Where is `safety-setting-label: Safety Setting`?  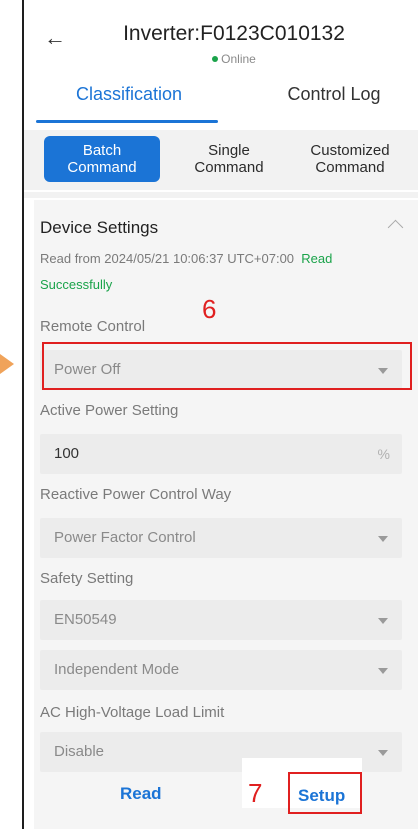 safety-setting-label: Safety Setting is located at coordinates (87, 578).